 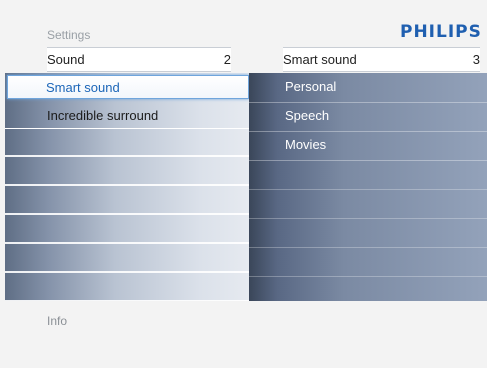 What do you see at coordinates (139, 59) in the screenshot?
I see `sound-menu-header: Sound 2` at bounding box center [139, 59].